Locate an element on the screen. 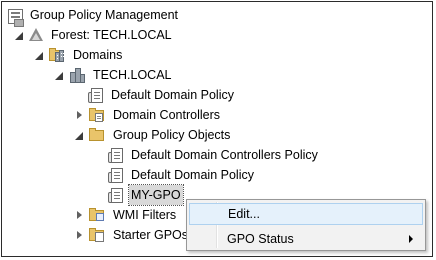 Image resolution: width=436 pixels, height=260 pixels. tree-item-root: Group Policy Management is located at coordinates (94, 16).